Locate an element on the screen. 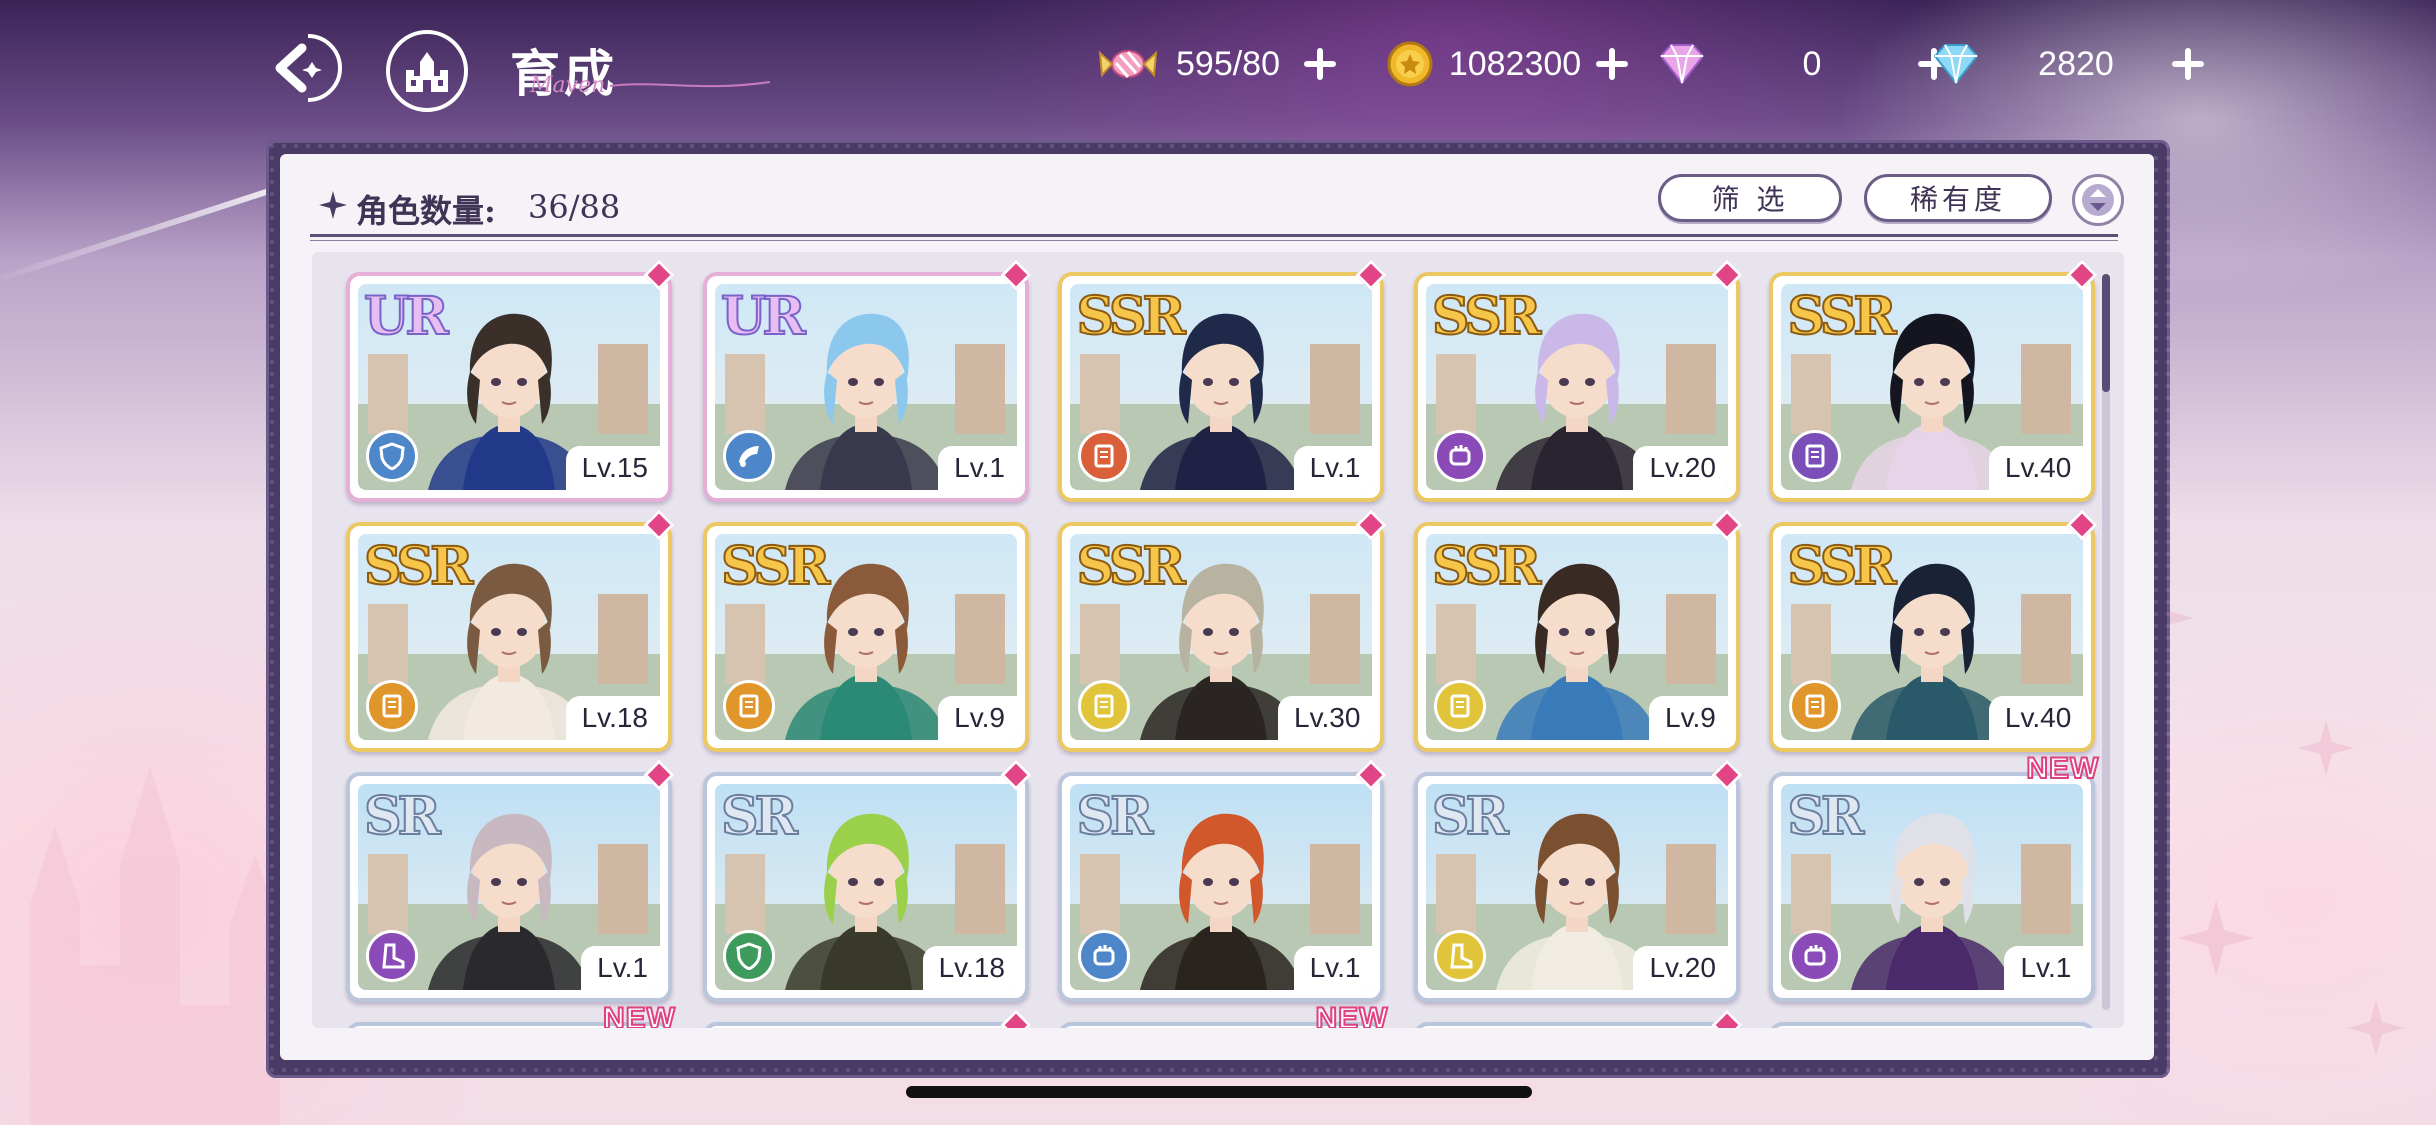 The image size is (2436, 1125). home-indicator is located at coordinates (1219, 1092).